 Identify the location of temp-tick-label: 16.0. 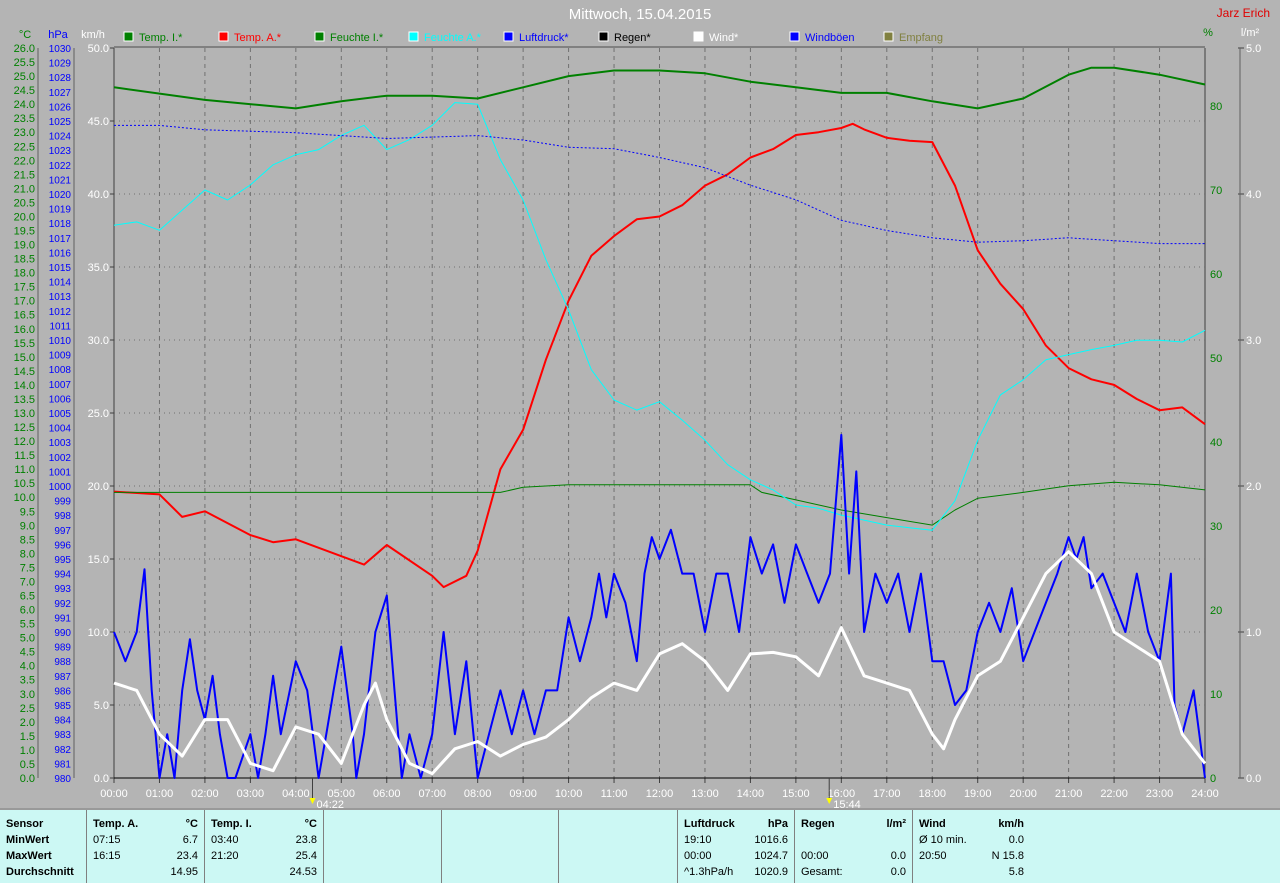
(24, 330).